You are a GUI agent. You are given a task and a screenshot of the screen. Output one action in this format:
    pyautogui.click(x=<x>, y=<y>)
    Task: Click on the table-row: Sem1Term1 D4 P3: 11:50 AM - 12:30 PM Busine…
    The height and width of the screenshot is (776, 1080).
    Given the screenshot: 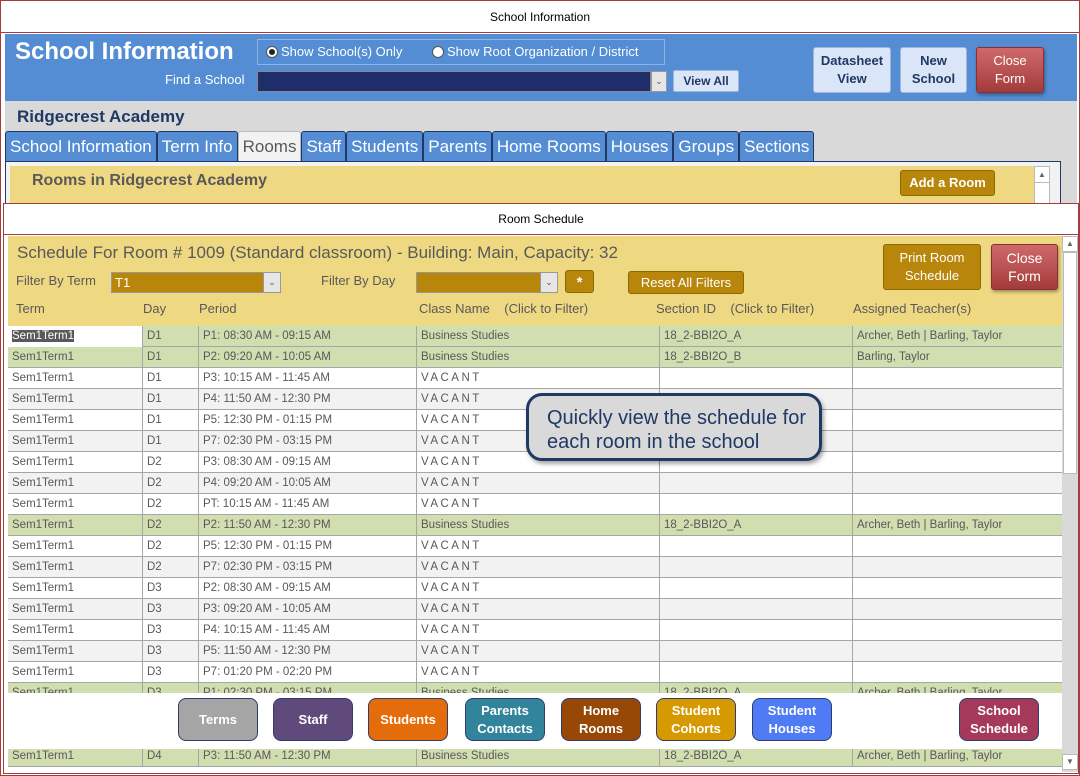 What is the action you would take?
    pyautogui.click(x=535, y=756)
    